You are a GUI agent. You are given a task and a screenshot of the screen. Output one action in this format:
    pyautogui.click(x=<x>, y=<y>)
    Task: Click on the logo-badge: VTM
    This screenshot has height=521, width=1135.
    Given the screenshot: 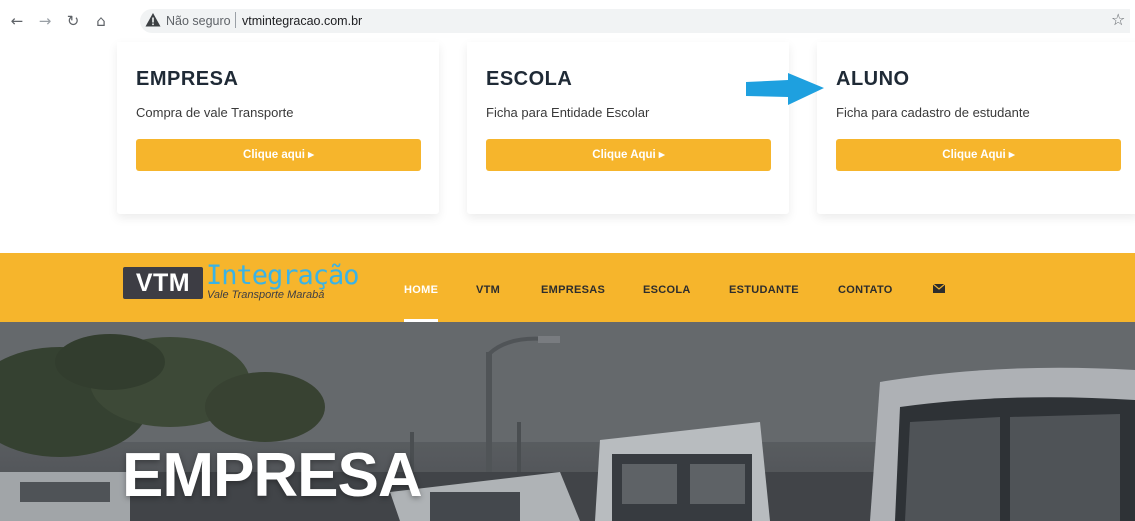 What is the action you would take?
    pyautogui.click(x=163, y=283)
    